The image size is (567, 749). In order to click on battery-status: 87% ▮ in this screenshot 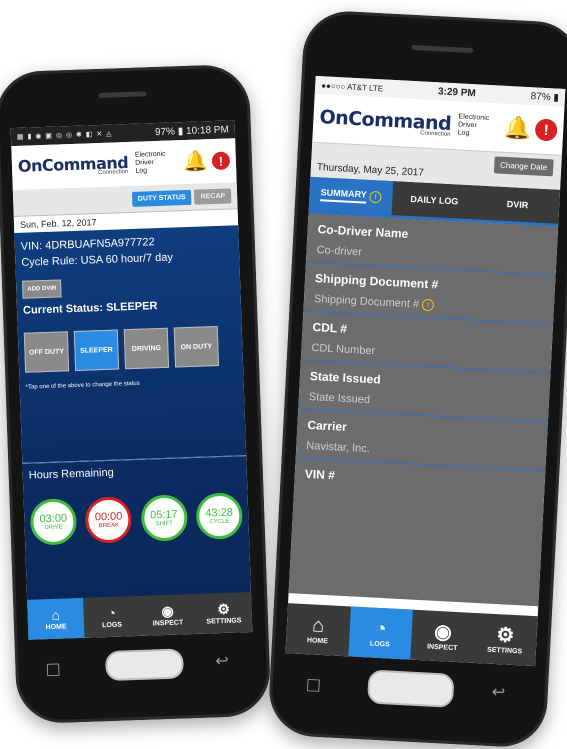, I will do `click(544, 97)`.